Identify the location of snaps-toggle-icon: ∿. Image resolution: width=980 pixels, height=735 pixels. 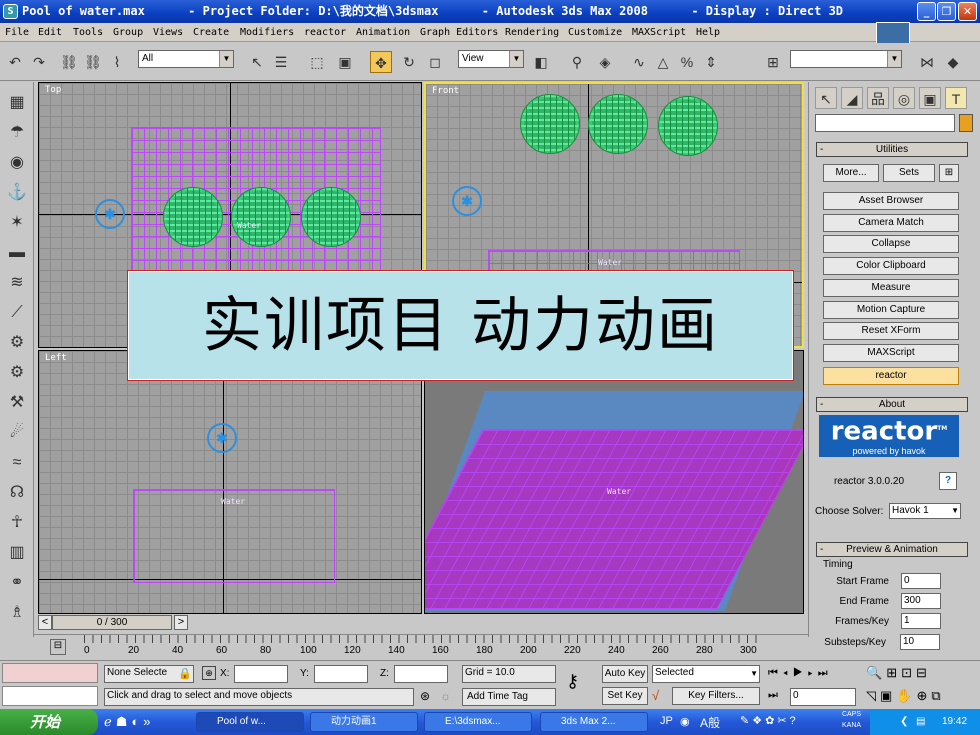
(639, 62).